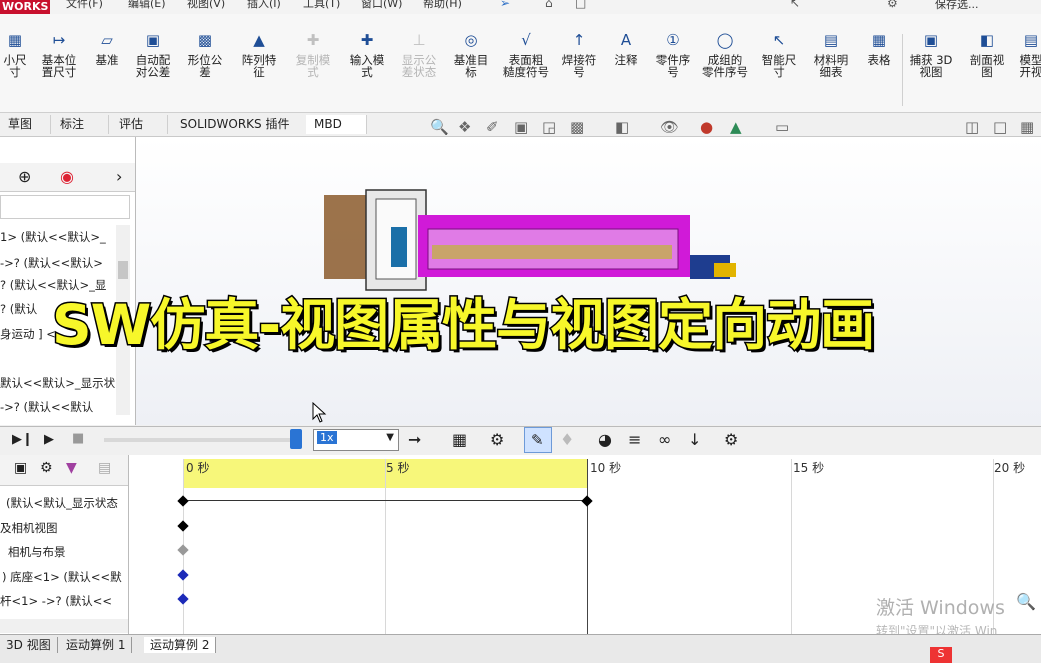 This screenshot has width=1041, height=663. Describe the element at coordinates (205, 56) in the screenshot. I see `ribbon-button-4: ▩ 形位公差` at that location.